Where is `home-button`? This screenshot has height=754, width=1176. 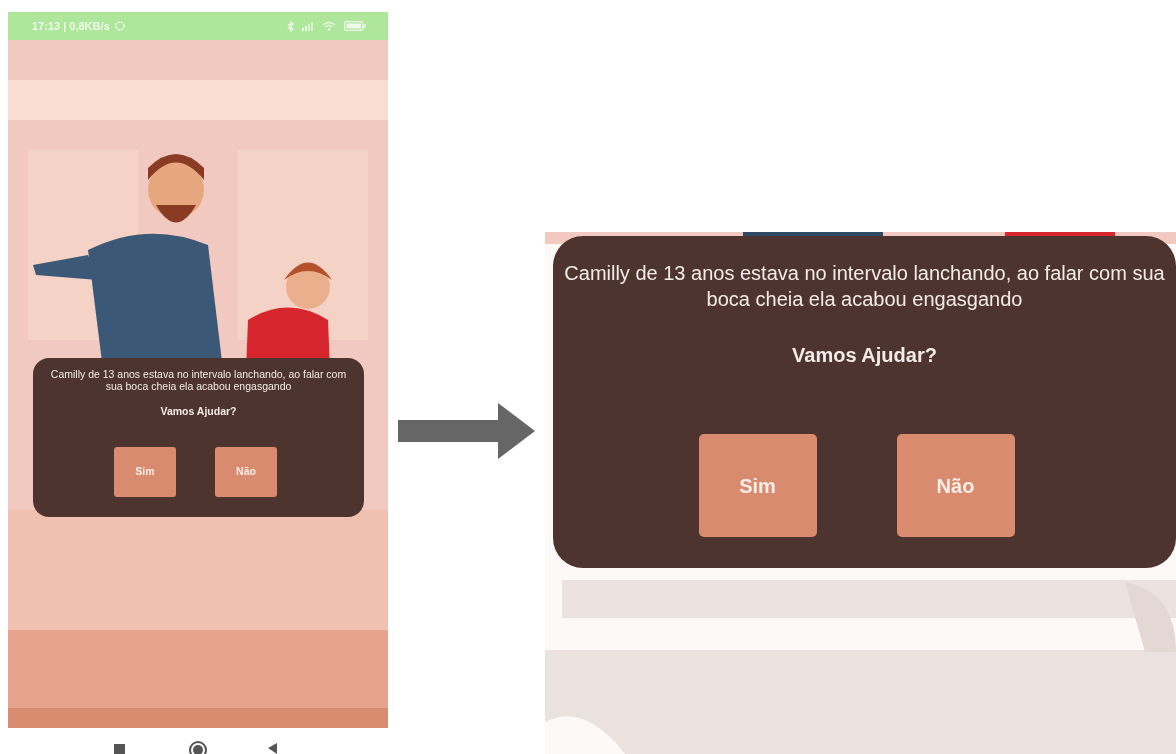
home-button is located at coordinates (198, 747).